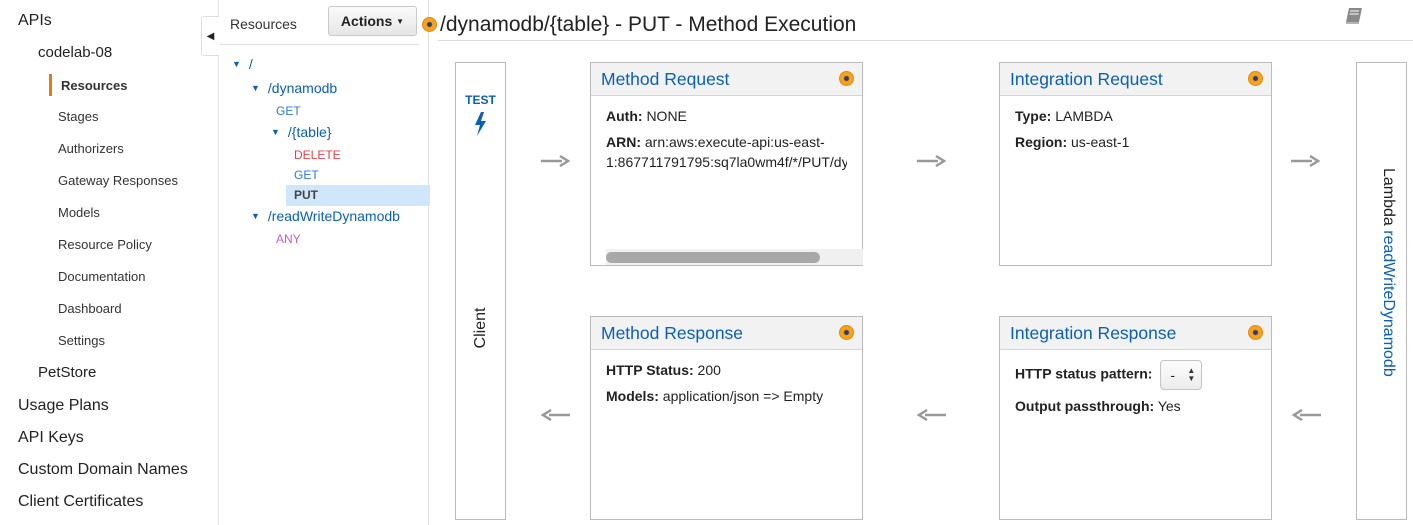 The image size is (1413, 525). Describe the element at coordinates (1085, 406) in the screenshot. I see `output-passthrough-label: Output passthrough:` at that location.